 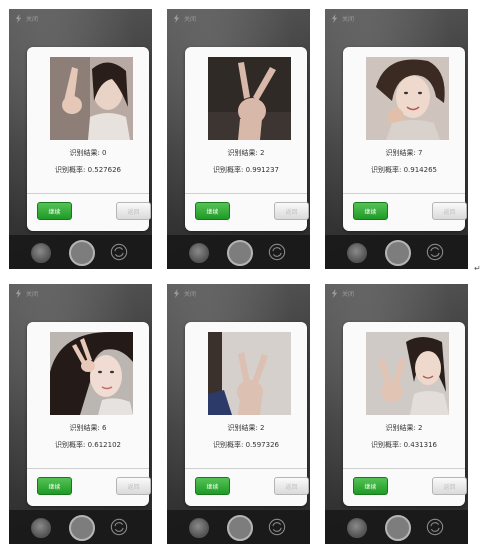 I want to click on result-dialog: 识别结果: 7 识别概率: 0.914265 继续 返回, so click(x=405, y=139).